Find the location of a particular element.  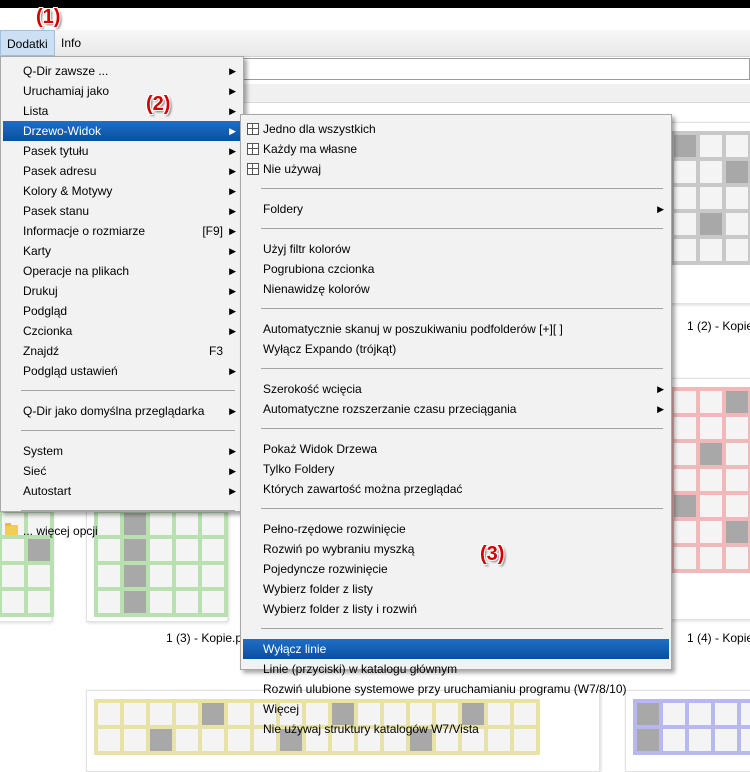

menu-item-linie-przyciski-w-katalogu-g-ownym: Linie (przyciski) w katalogu głównym is located at coordinates (456, 669).